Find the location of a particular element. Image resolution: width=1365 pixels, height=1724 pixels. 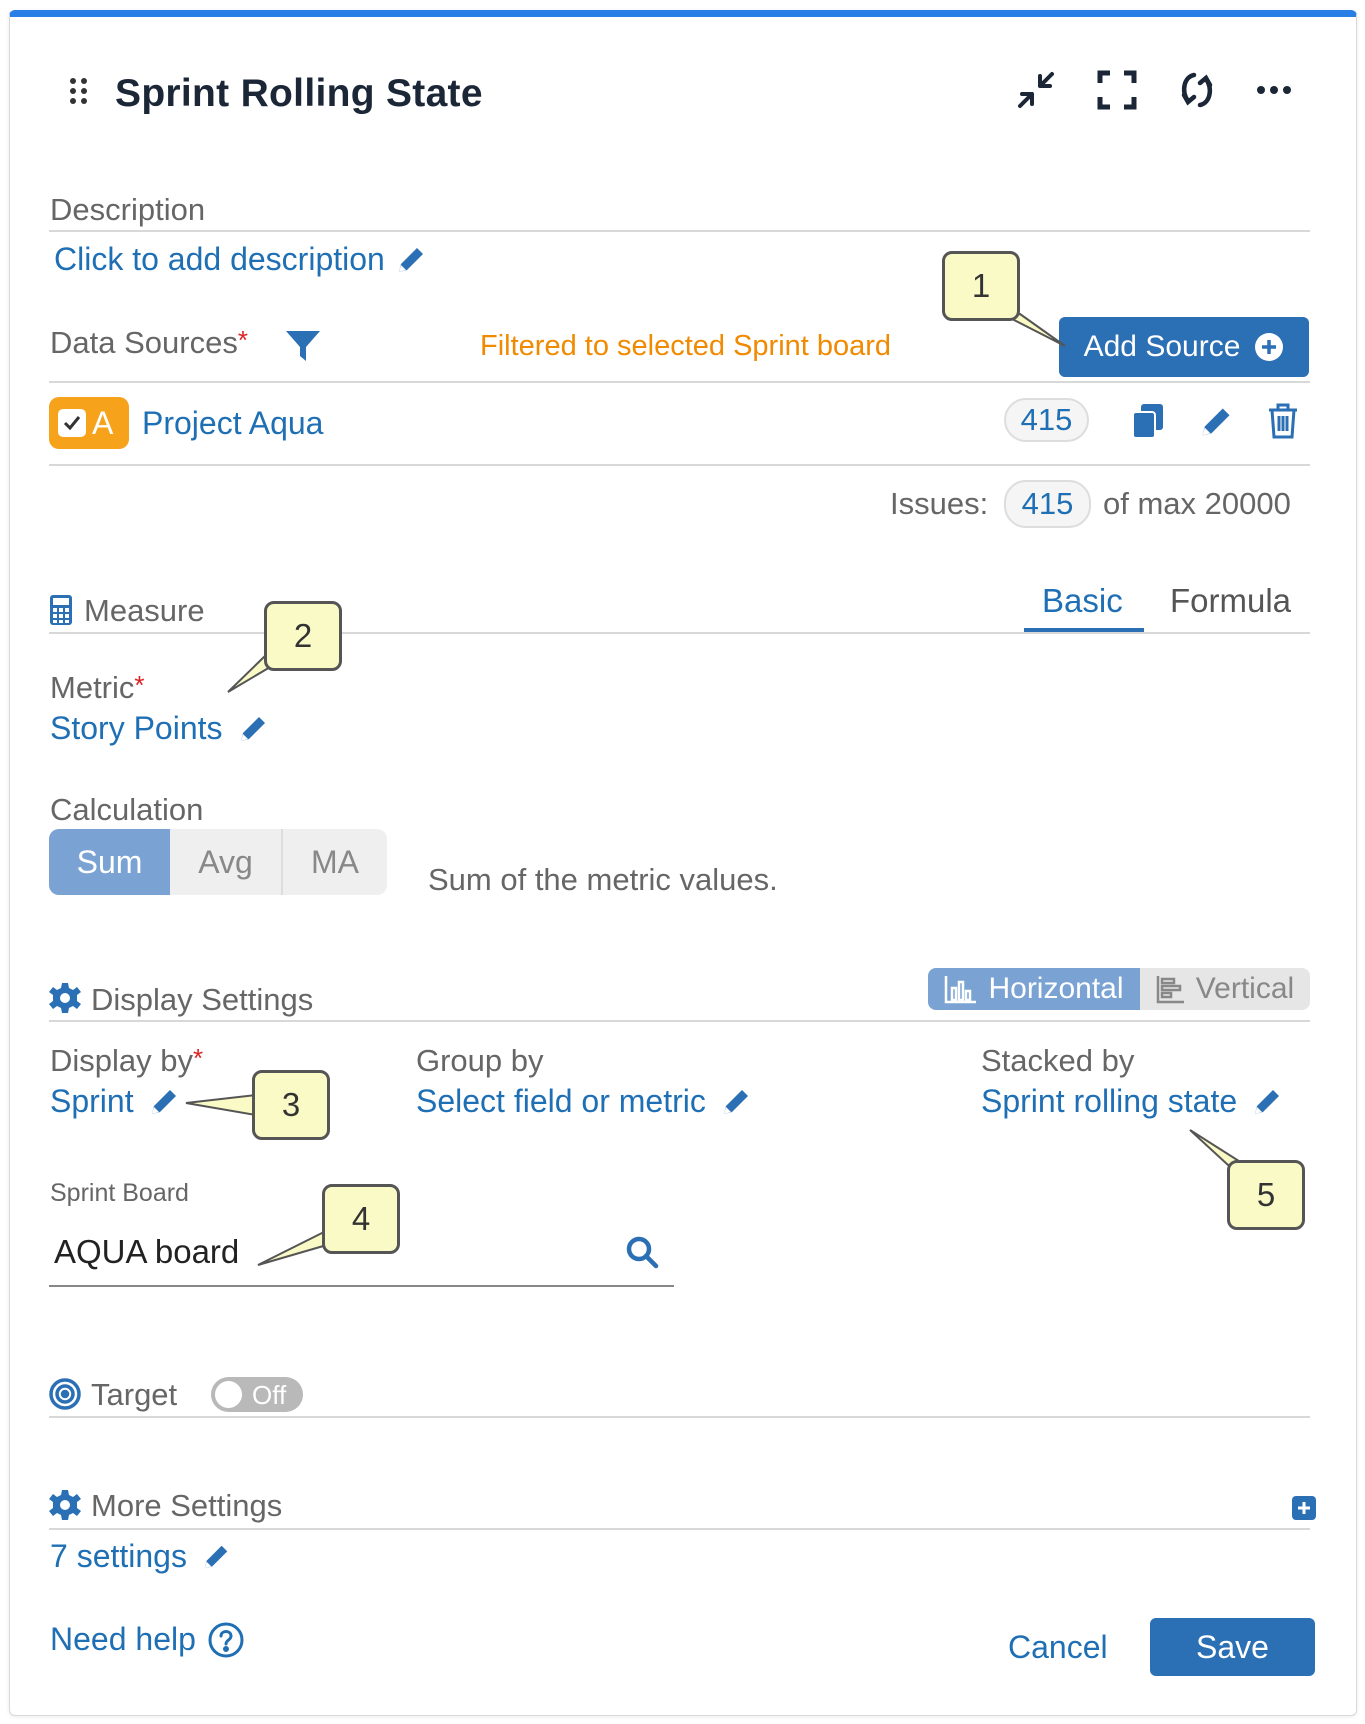

callout-3: 3 is located at coordinates (291, 1105).